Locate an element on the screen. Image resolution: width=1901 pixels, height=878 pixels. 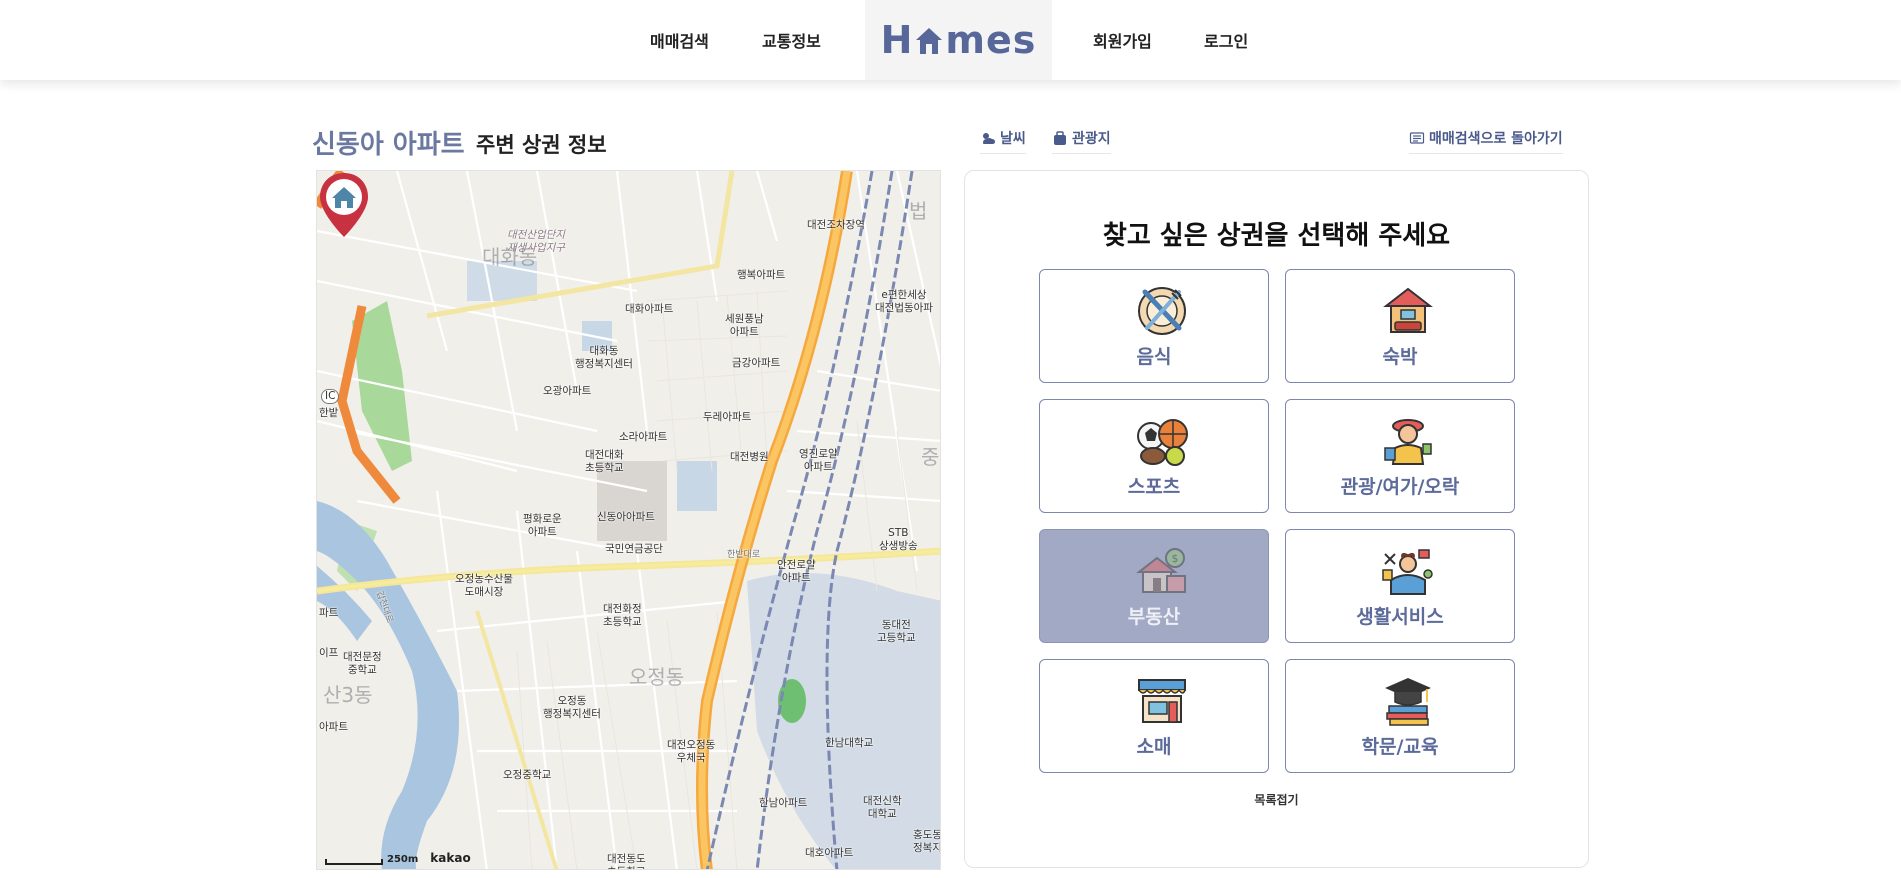
category-sports-label: 스포츠 is located at coordinates (1154, 487).